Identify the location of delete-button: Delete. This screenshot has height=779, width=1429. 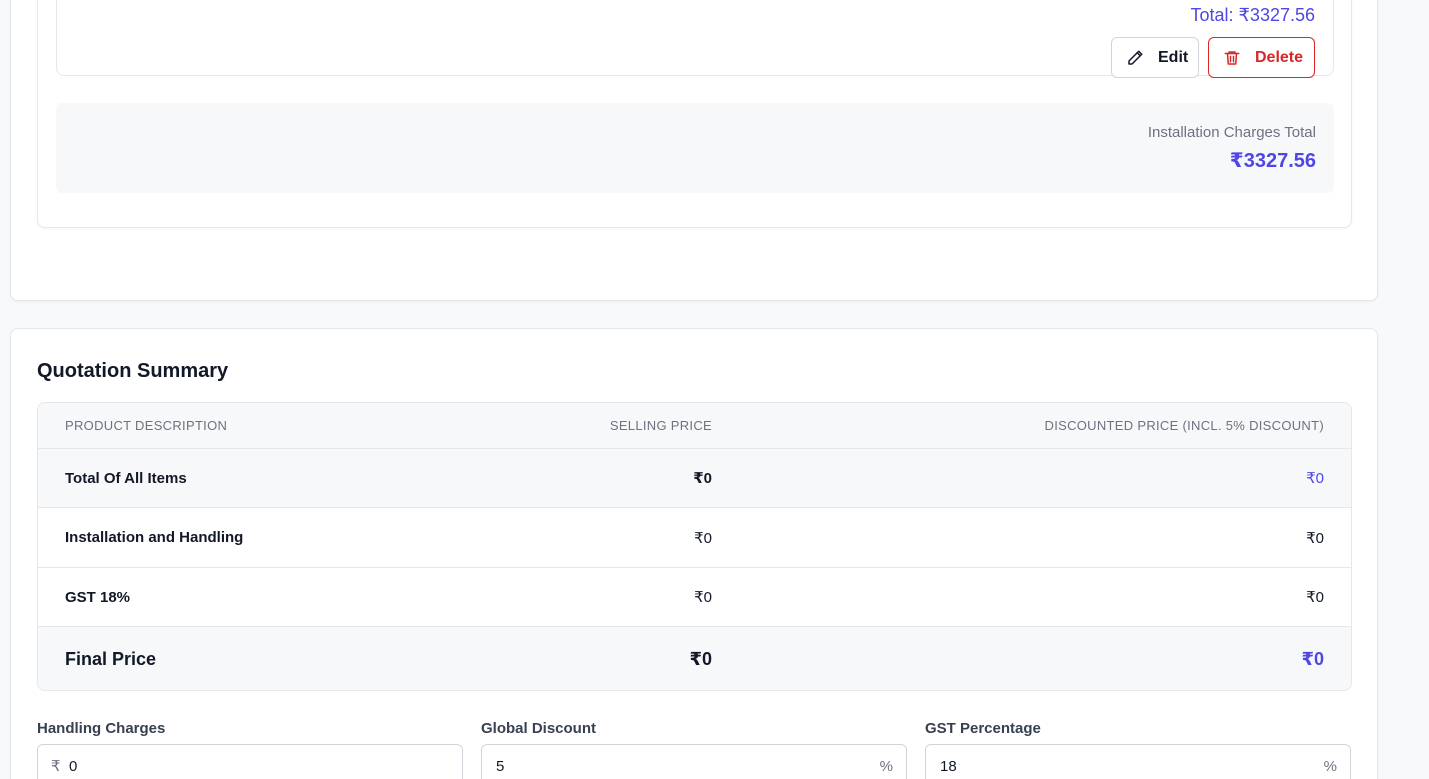
(1261, 57).